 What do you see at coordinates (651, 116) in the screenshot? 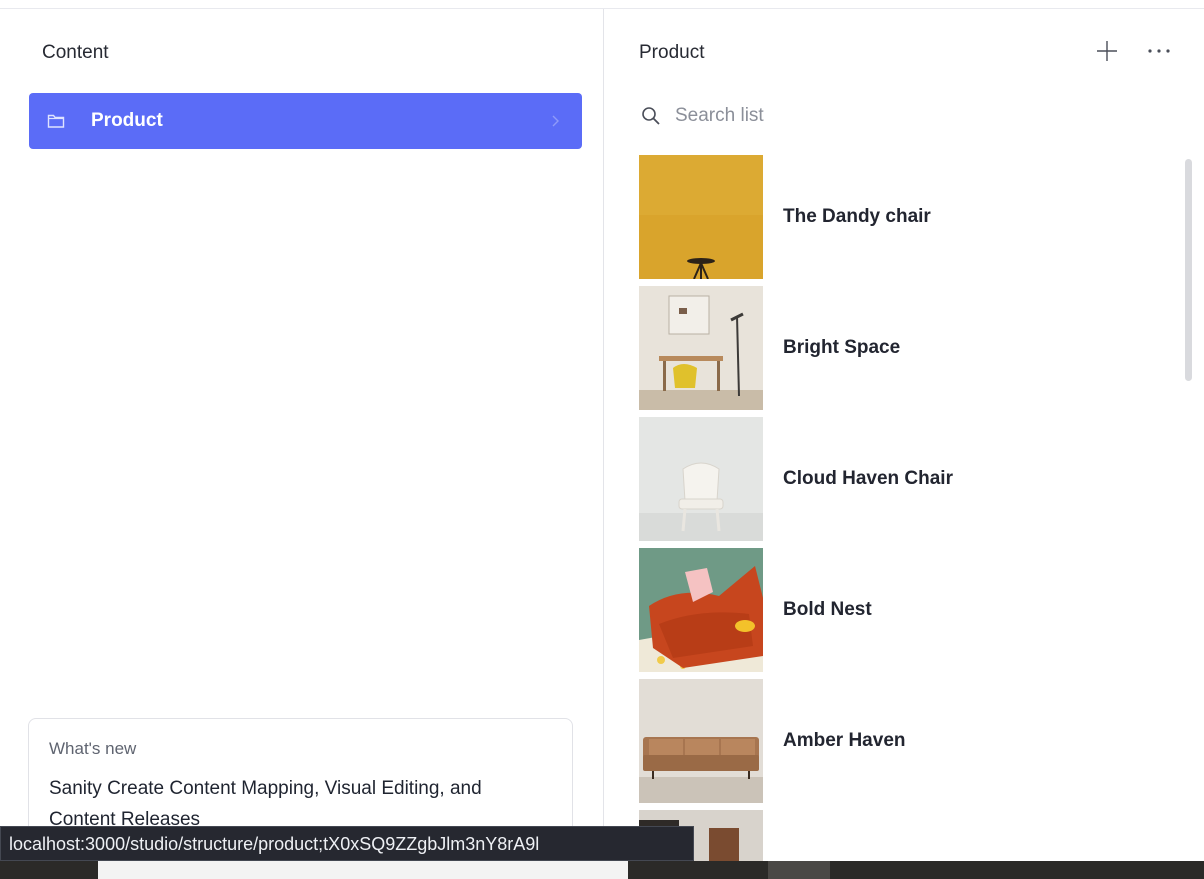
I see `search-icon` at bounding box center [651, 116].